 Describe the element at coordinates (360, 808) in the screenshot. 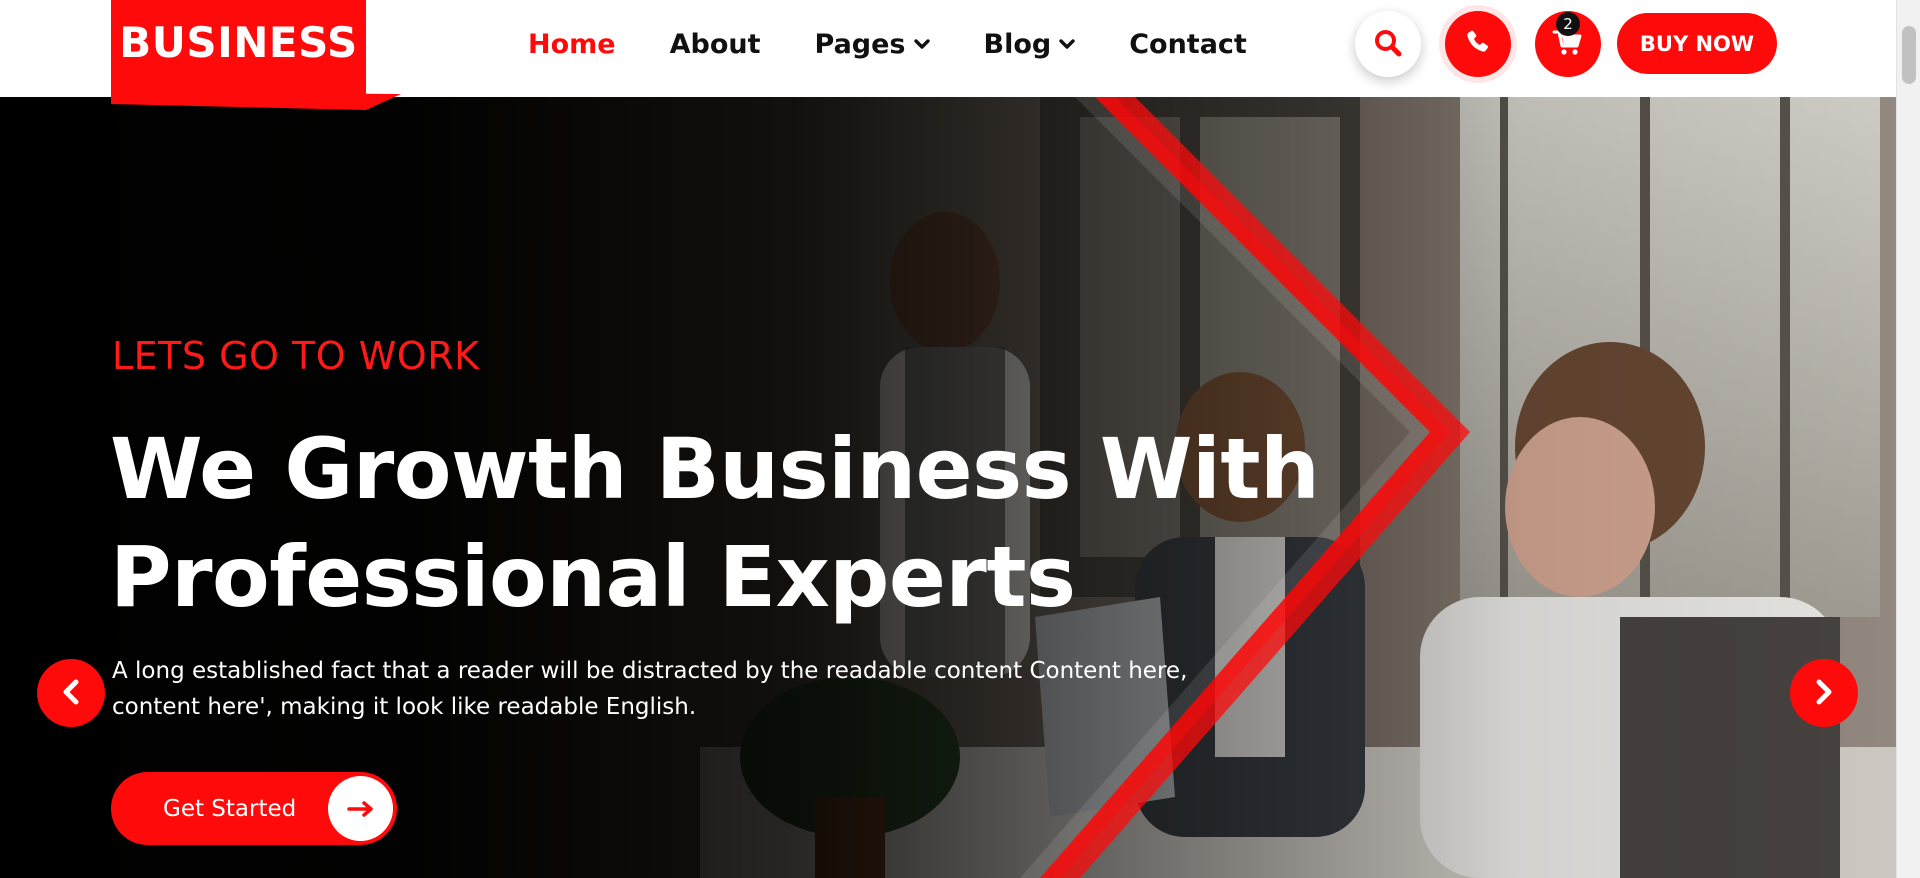

I see `arrow-right-icon` at that location.